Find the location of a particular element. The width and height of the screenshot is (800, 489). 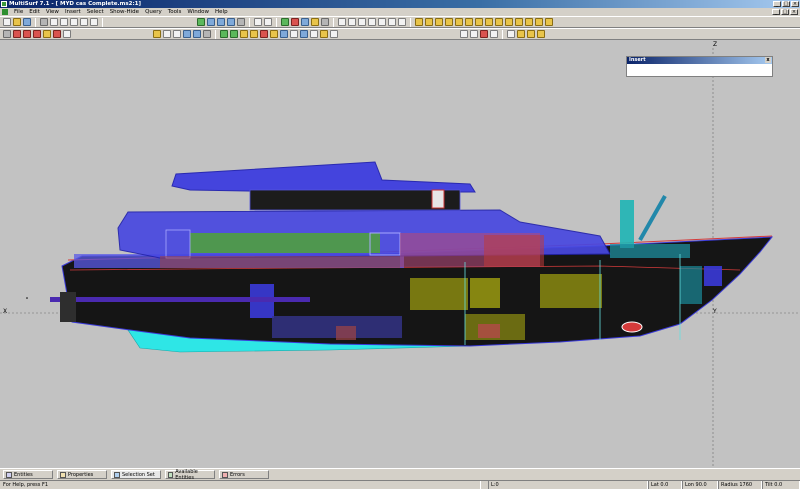

mirror-icon is located at coordinates (187, 34).